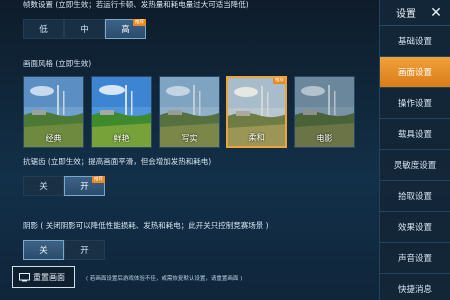  I want to click on reset-graphics-button: 重置画面, so click(43, 277).